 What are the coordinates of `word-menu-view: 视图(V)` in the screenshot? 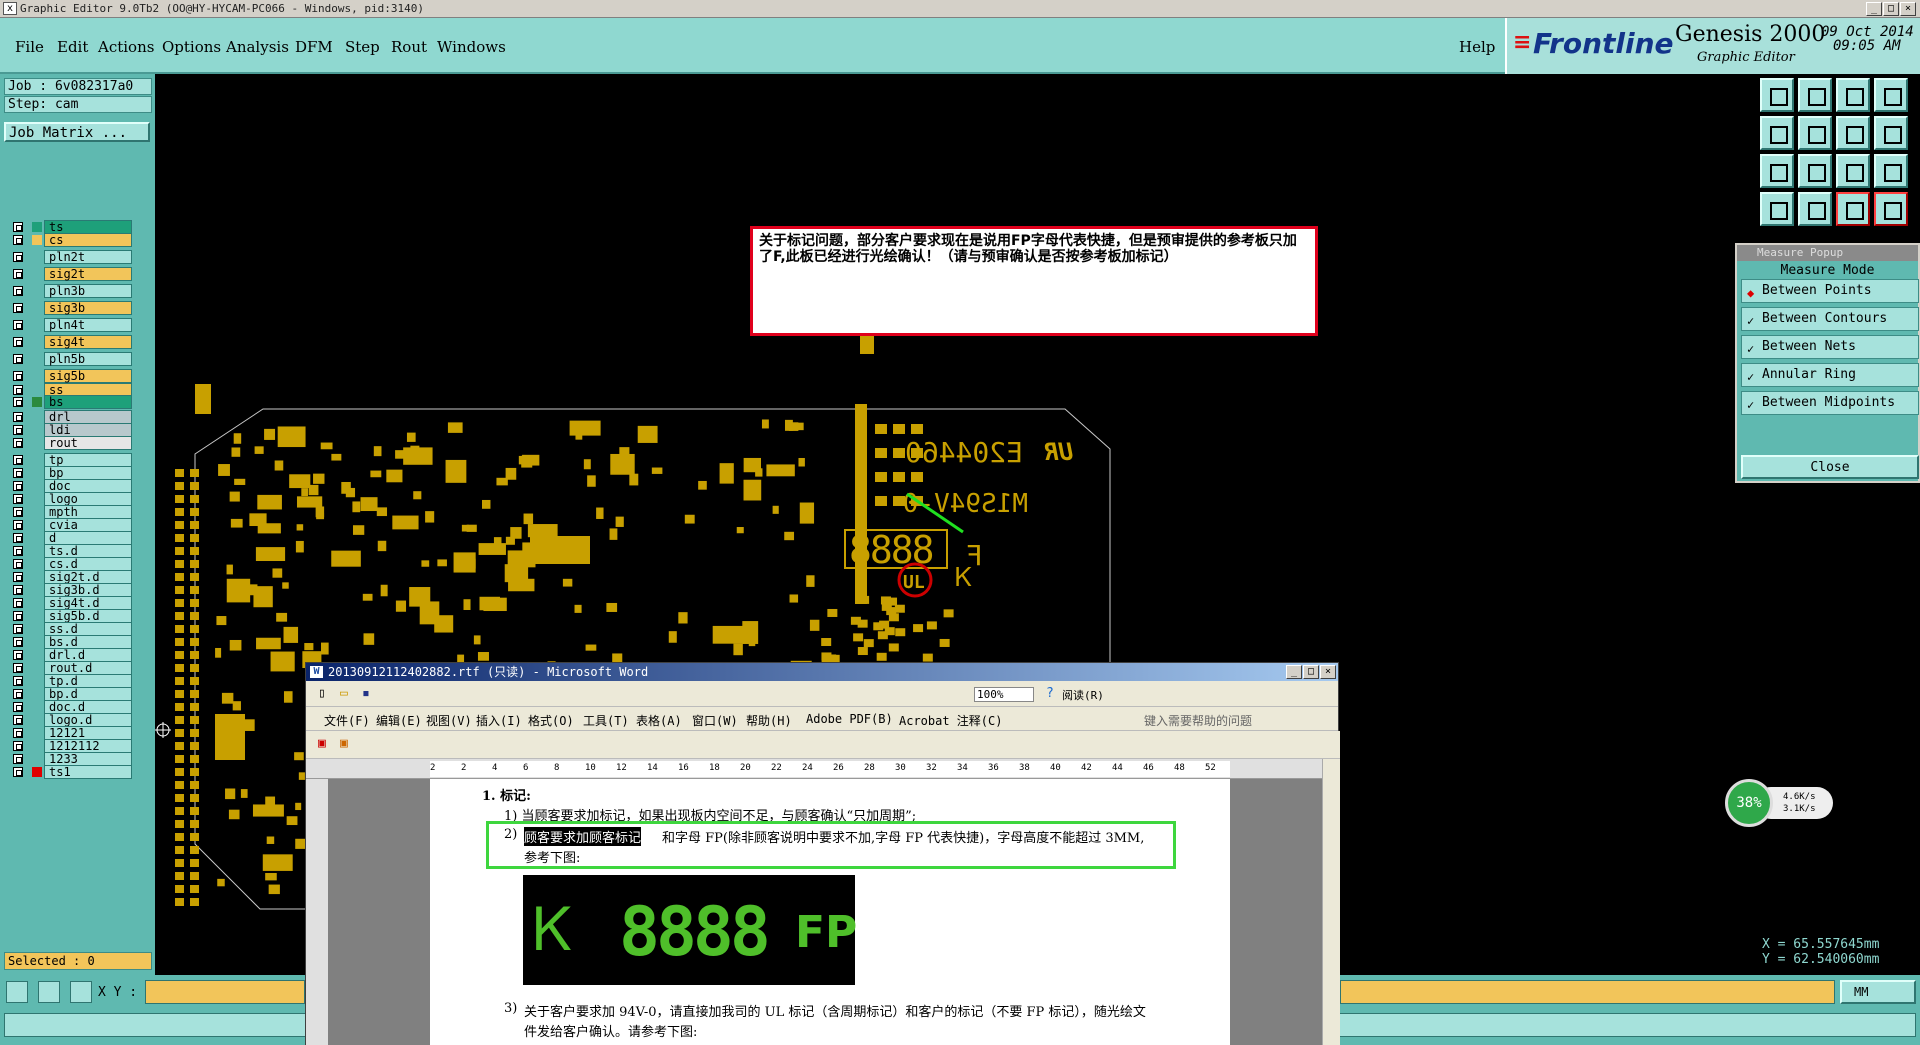 It's located at (449, 720).